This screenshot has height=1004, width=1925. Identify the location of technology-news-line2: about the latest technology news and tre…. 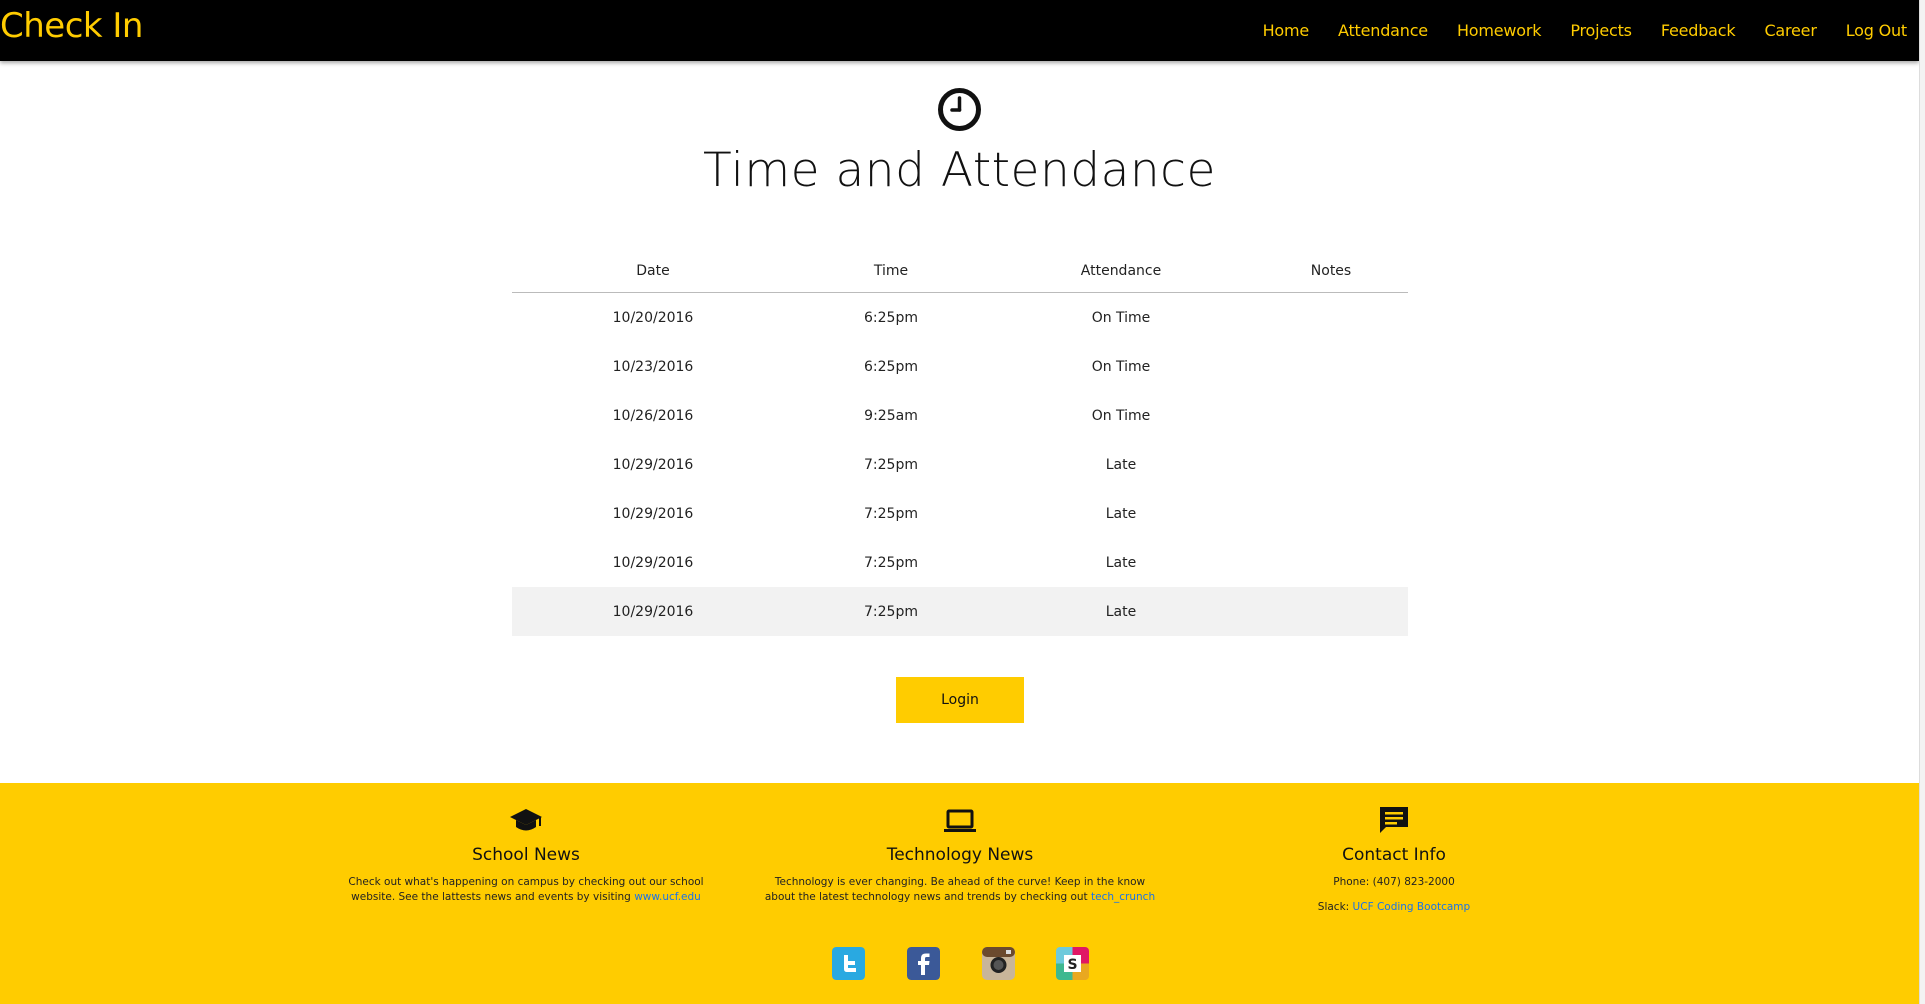
(926, 897).